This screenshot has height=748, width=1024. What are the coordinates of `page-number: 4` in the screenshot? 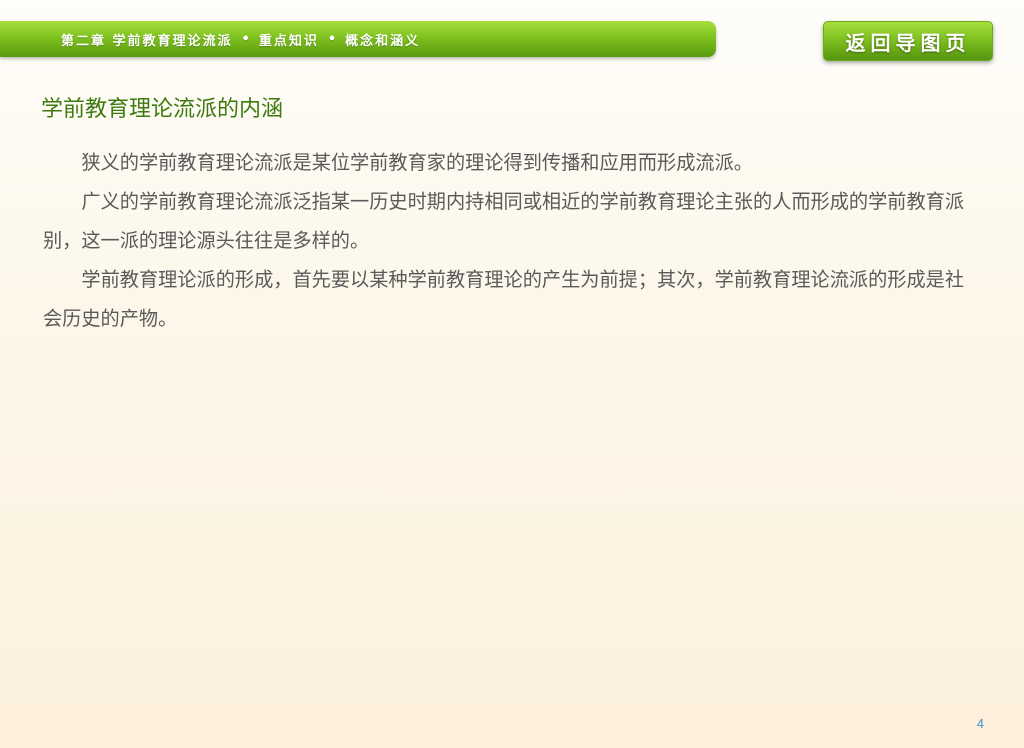 It's located at (980, 723).